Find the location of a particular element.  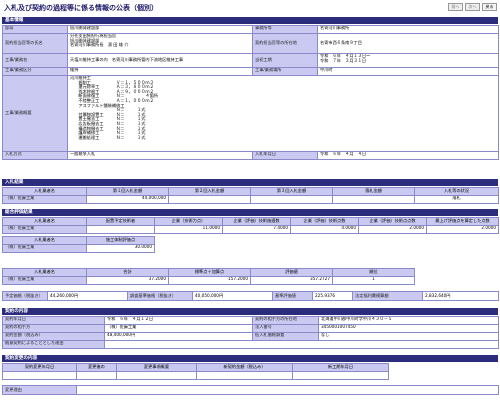

bid-date-value: 令和 ６年 ４月 ４日 is located at coordinates (408, 155).